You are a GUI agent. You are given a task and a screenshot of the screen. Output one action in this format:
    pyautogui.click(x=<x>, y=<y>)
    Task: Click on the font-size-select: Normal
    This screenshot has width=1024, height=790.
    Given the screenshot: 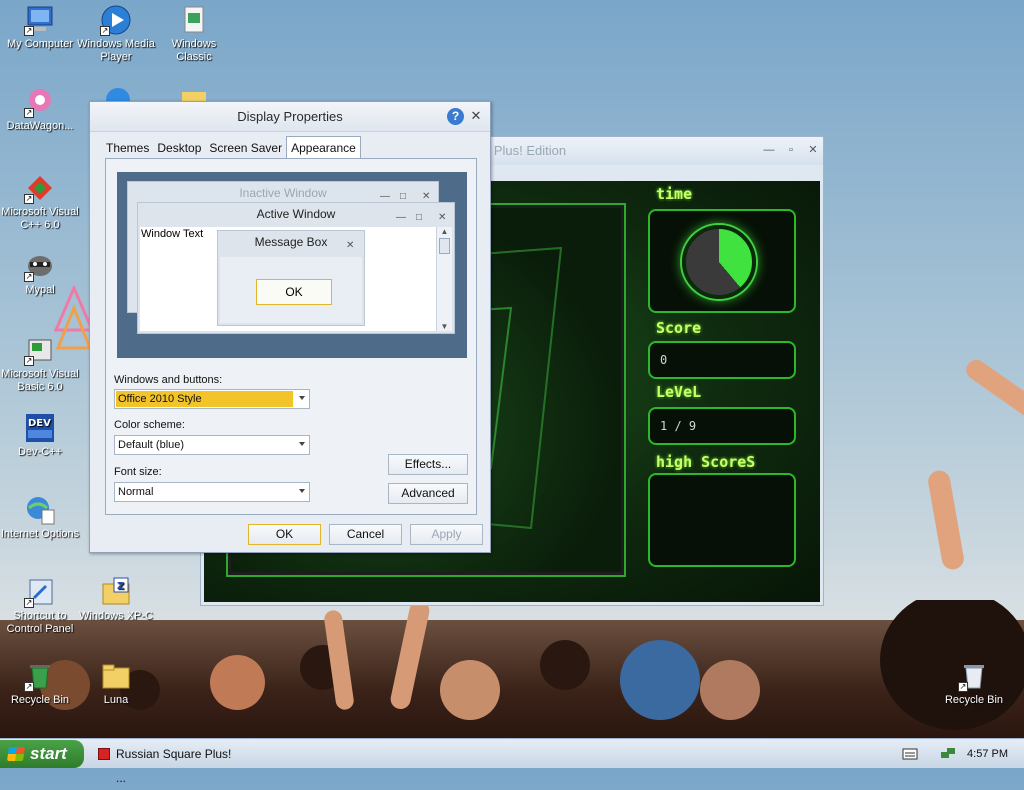 What is the action you would take?
    pyautogui.click(x=212, y=492)
    